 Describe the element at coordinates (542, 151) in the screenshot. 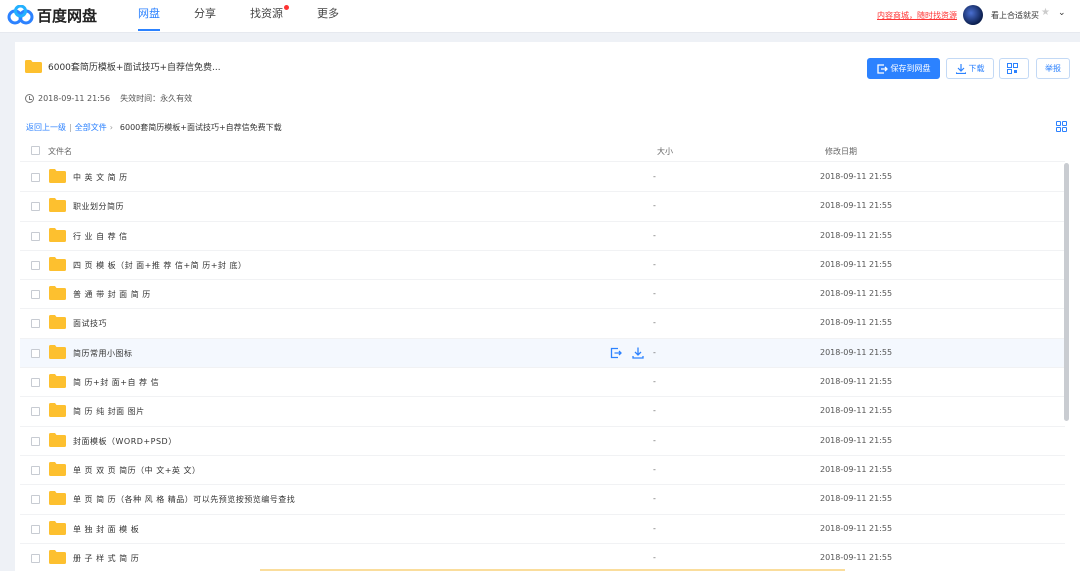

I see `table-header: 文件名 大小 修改日期` at that location.